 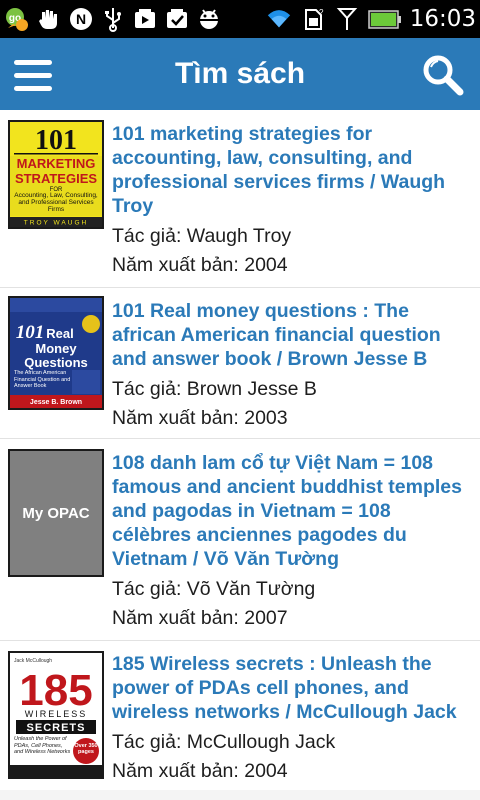 I want to click on signal-icon, so click(x=347, y=19).